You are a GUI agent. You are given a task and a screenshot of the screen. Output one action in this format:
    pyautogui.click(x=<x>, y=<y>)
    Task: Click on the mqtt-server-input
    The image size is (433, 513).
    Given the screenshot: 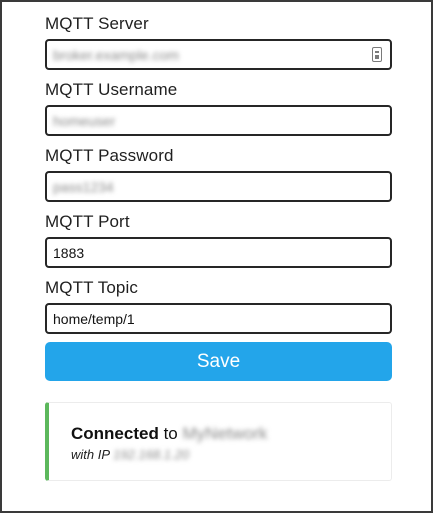 What is the action you would take?
    pyautogui.click(x=218, y=54)
    